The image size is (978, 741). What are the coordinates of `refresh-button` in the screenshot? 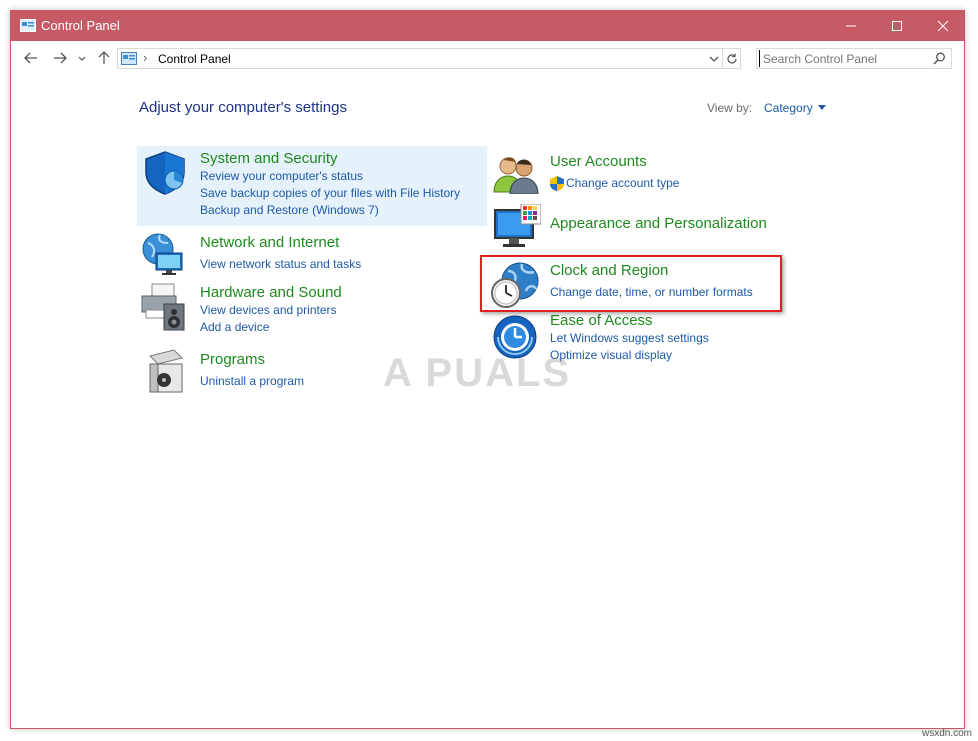 It's located at (732, 58).